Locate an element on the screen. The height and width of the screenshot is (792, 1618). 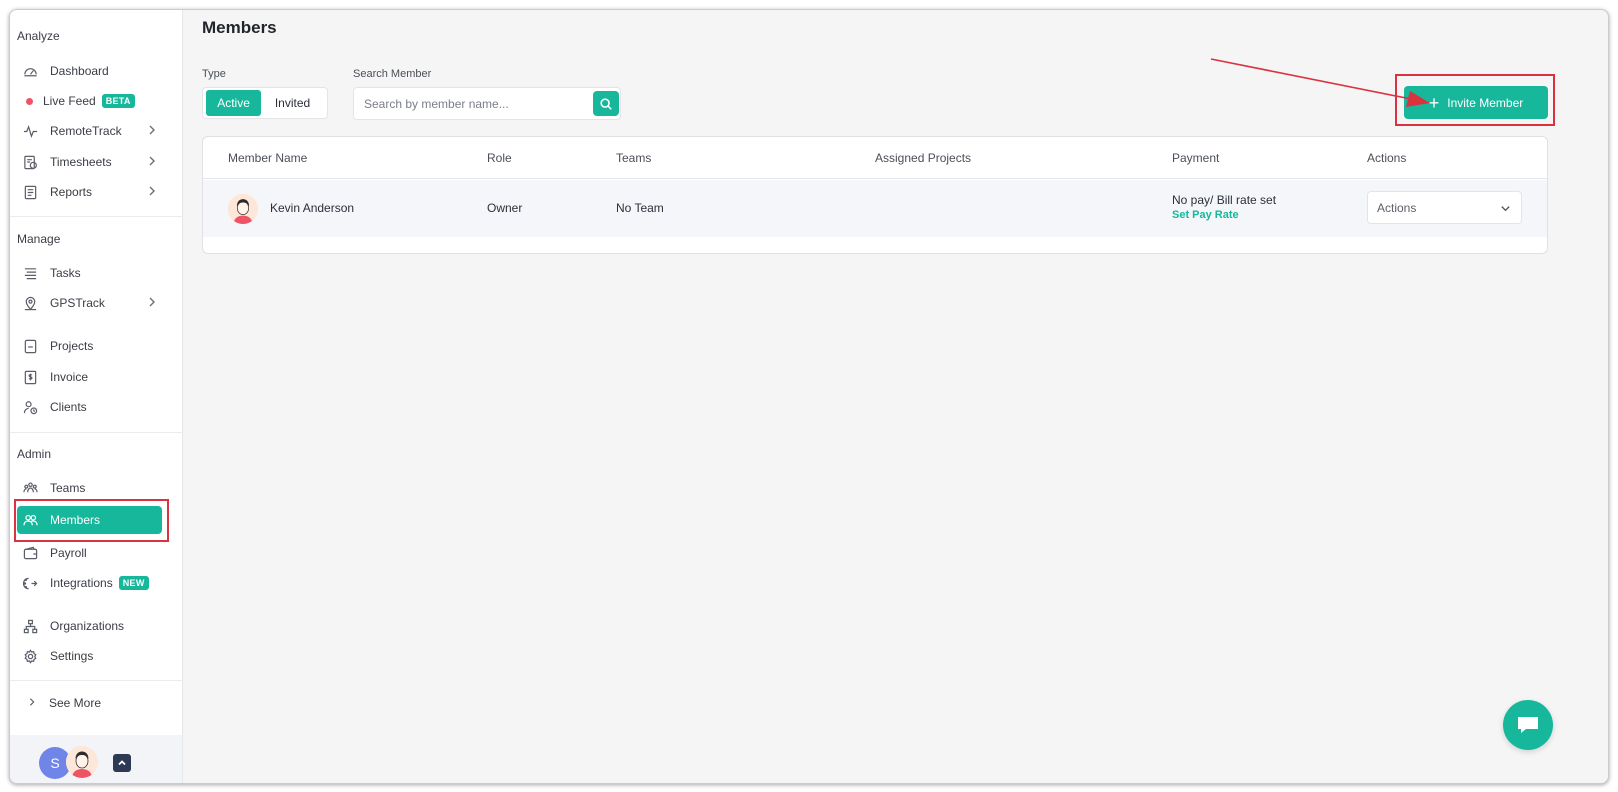
sidebar-item-label: Invoice is located at coordinates (69, 377).